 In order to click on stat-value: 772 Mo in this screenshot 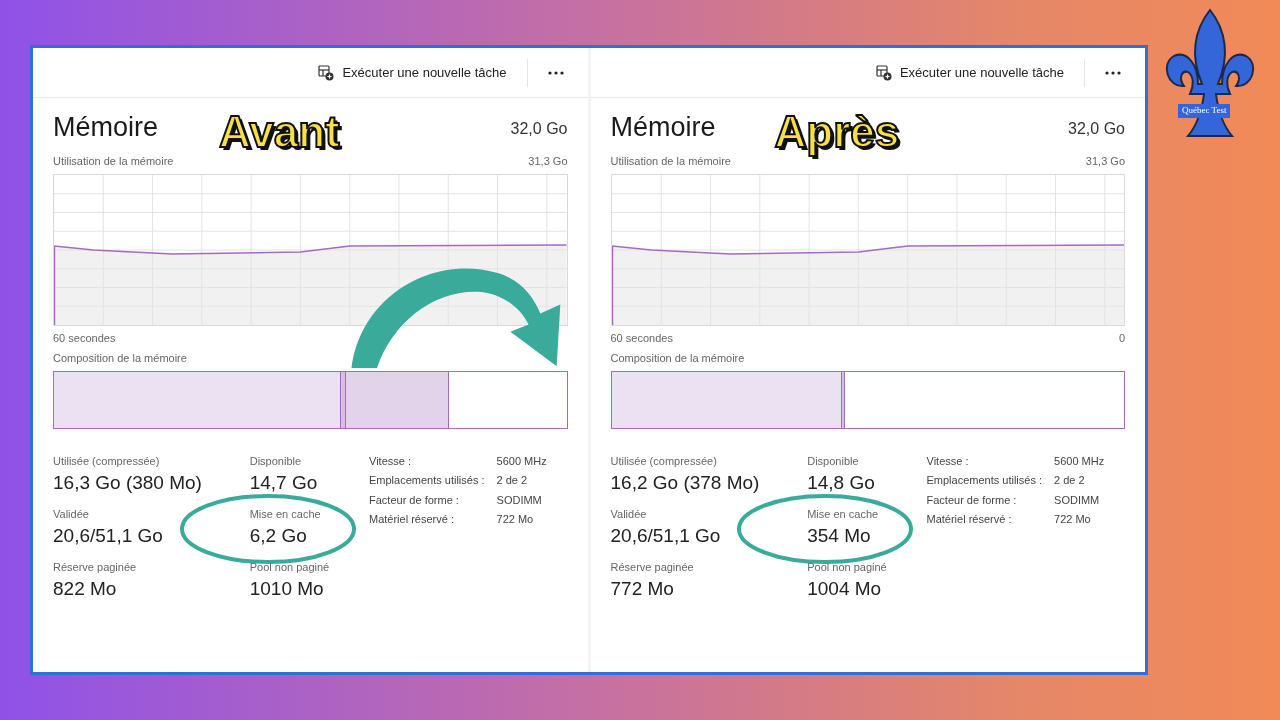, I will do `click(642, 589)`.